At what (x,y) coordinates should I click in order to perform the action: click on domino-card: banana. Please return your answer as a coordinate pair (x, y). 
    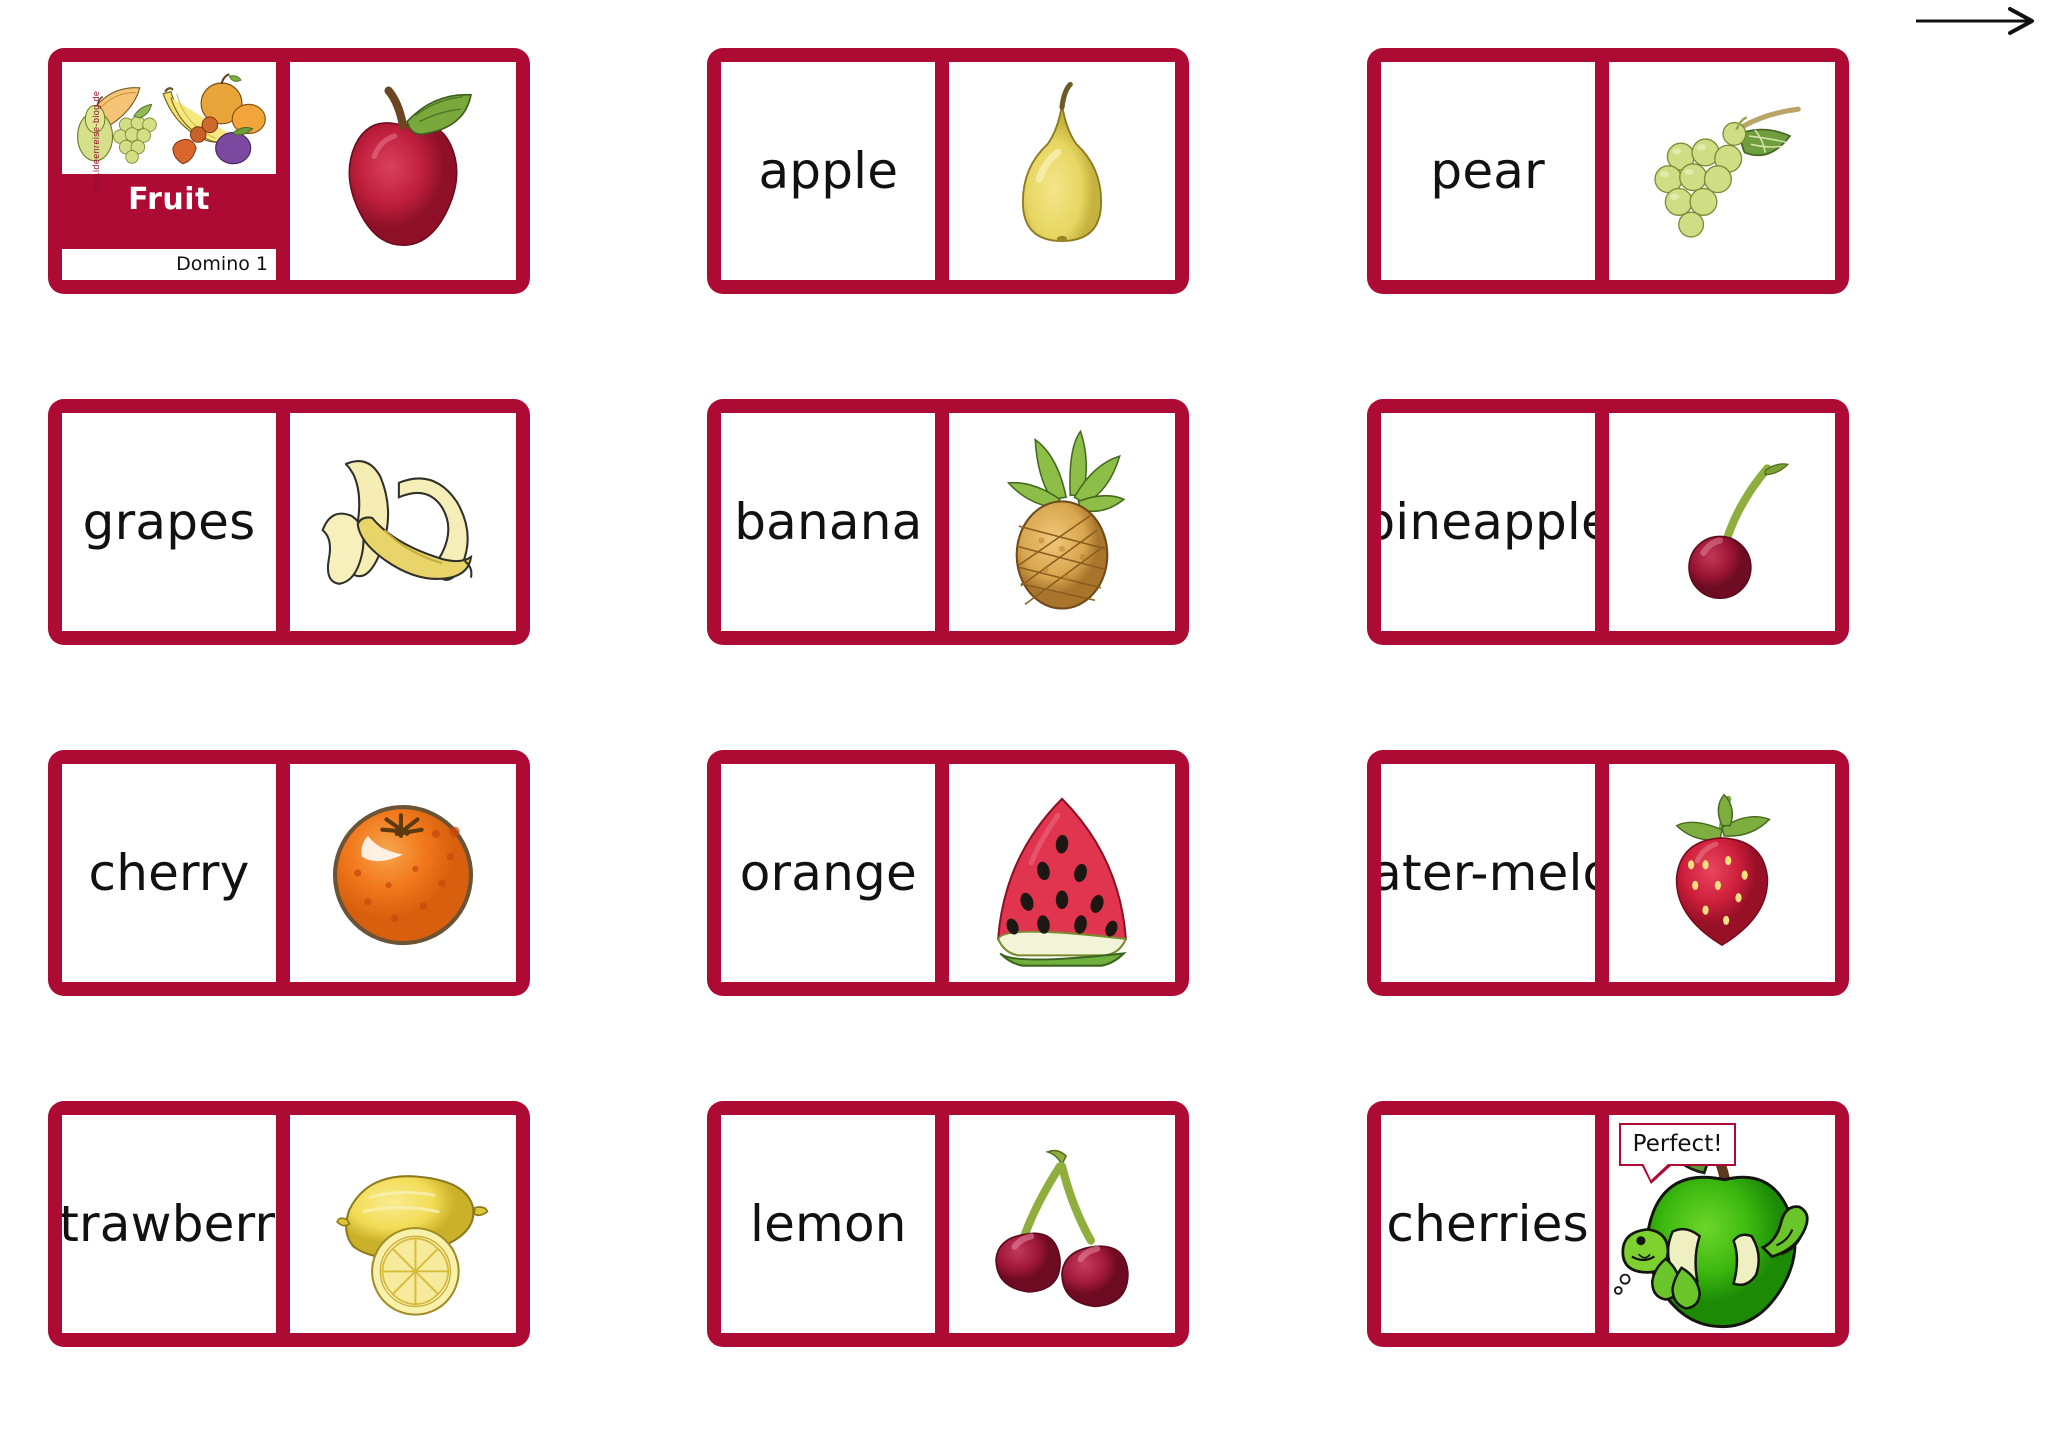
    Looking at the image, I should click on (948, 522).